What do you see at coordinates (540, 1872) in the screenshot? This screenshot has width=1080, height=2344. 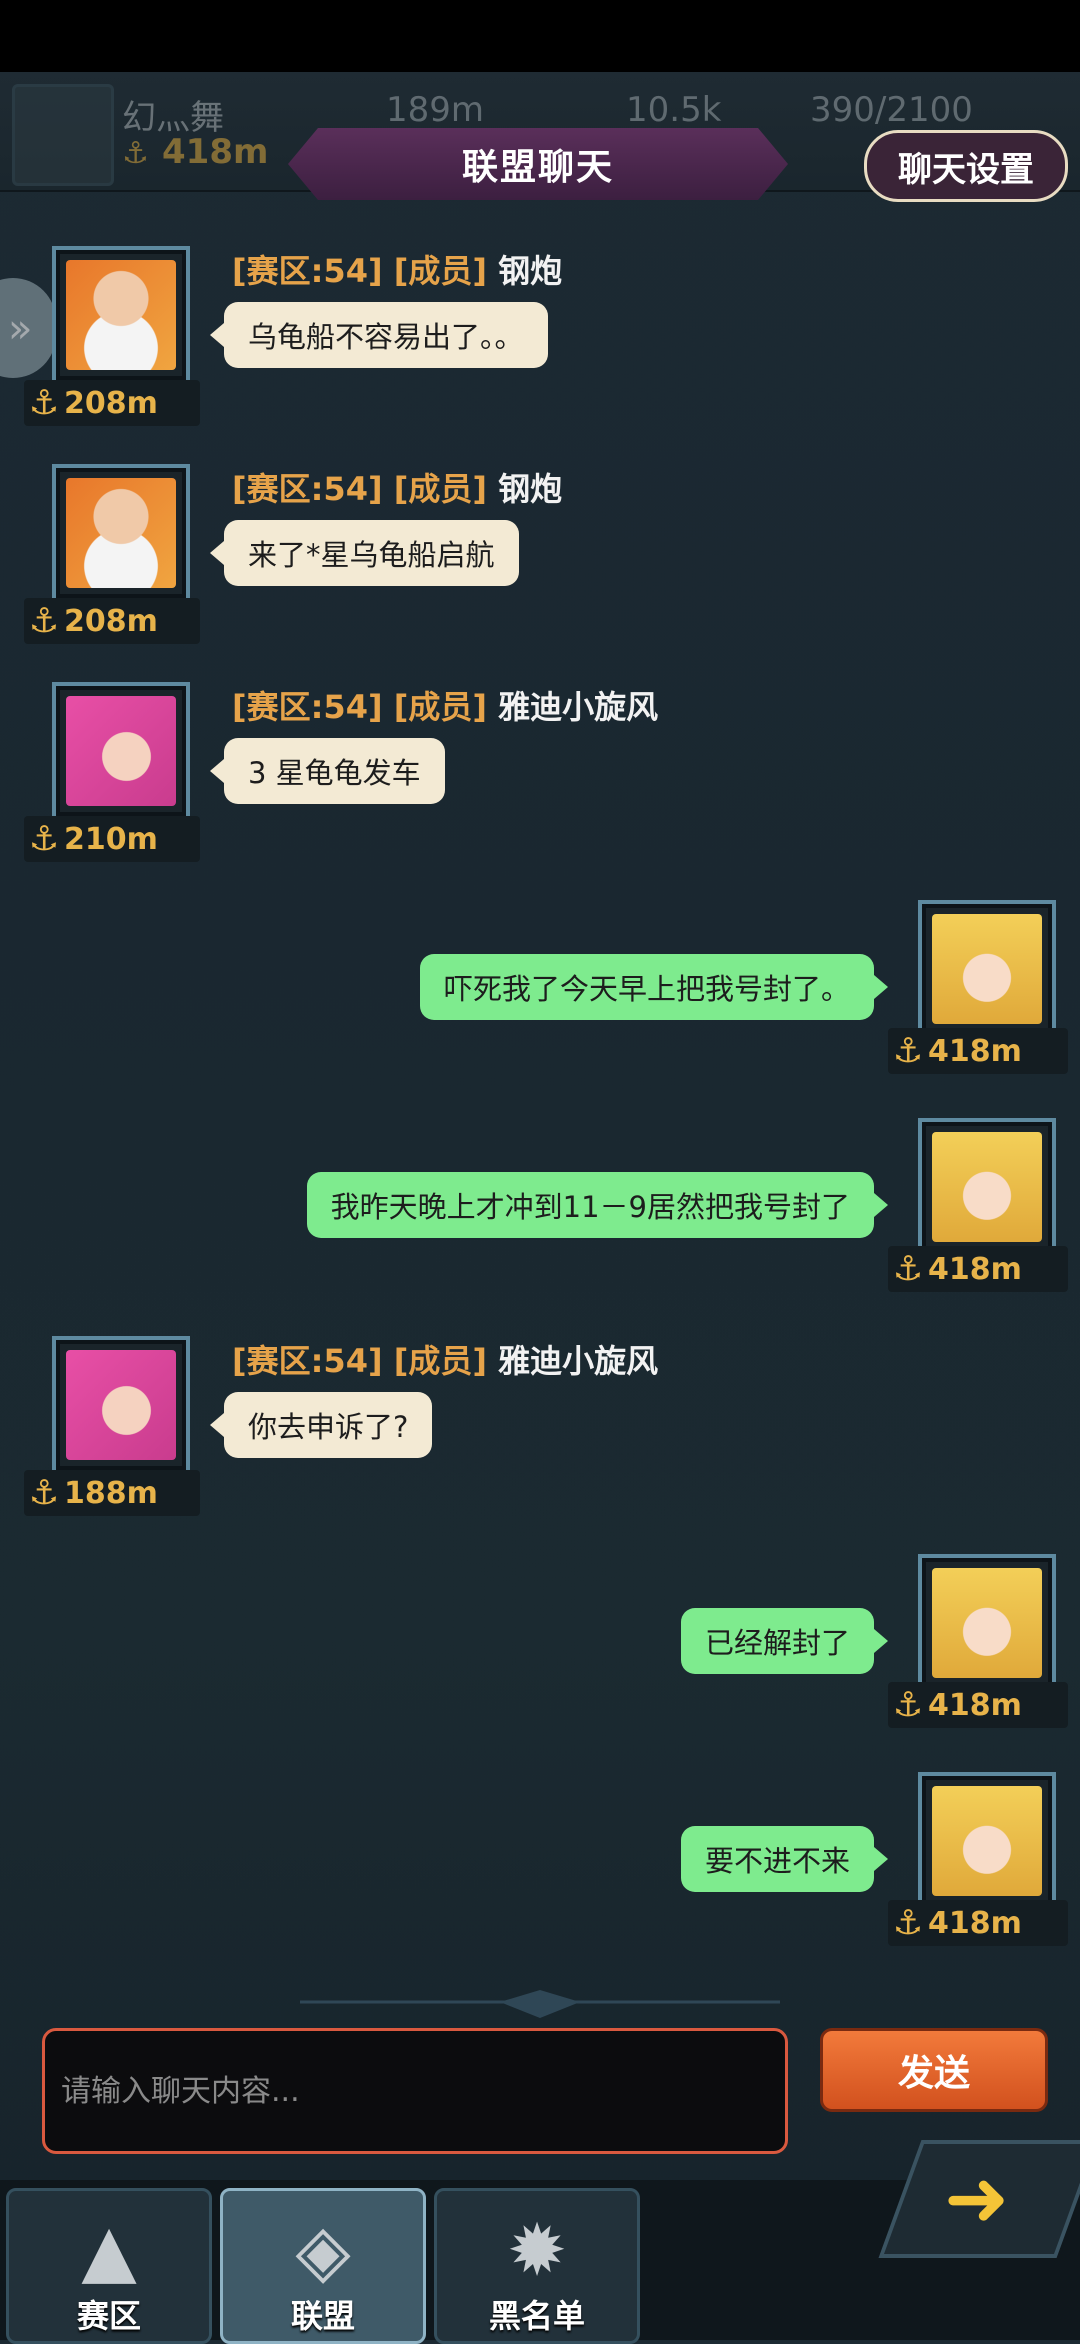 I see `chat-message: ⚓ 418m 要不进不来` at bounding box center [540, 1872].